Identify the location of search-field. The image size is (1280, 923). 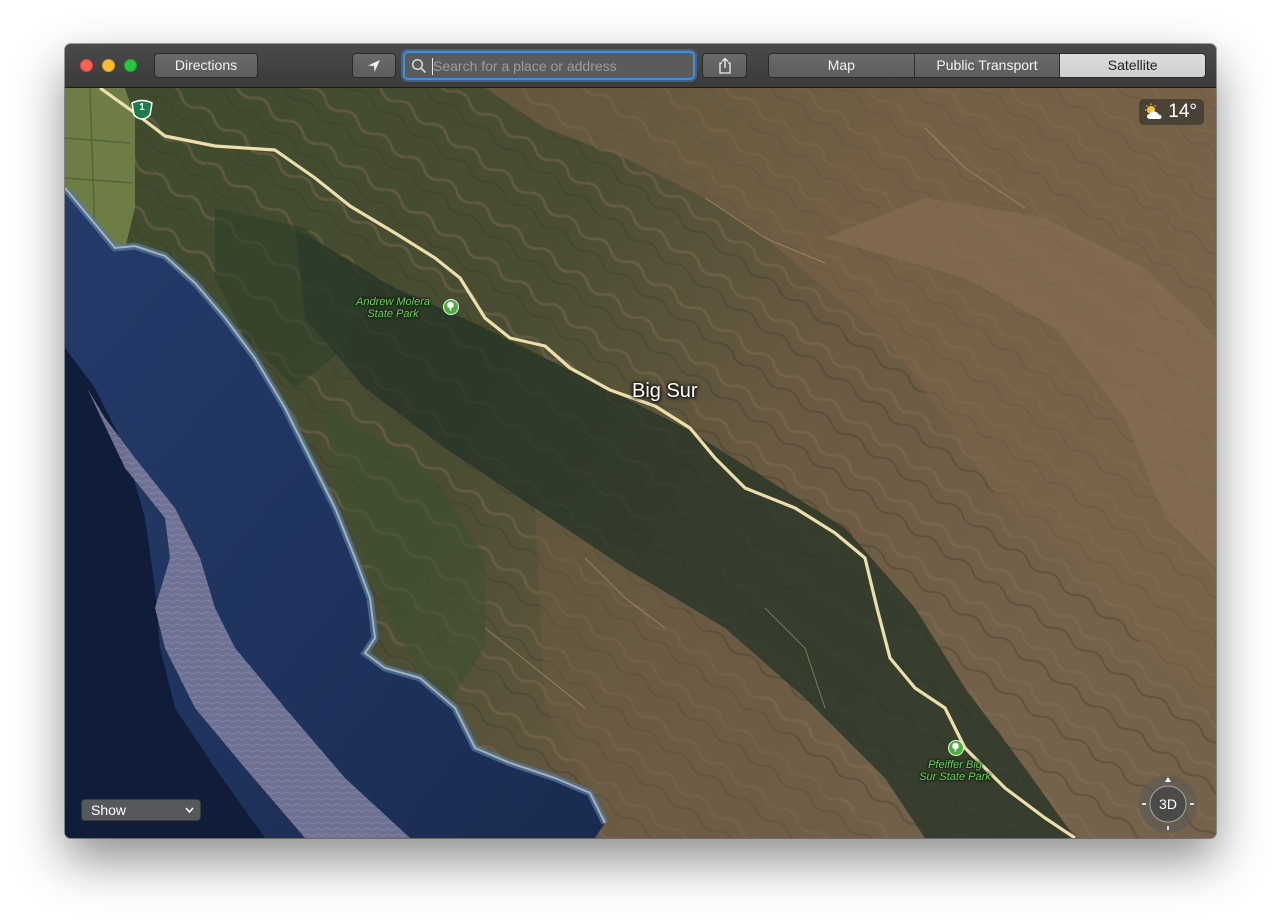
(549, 65).